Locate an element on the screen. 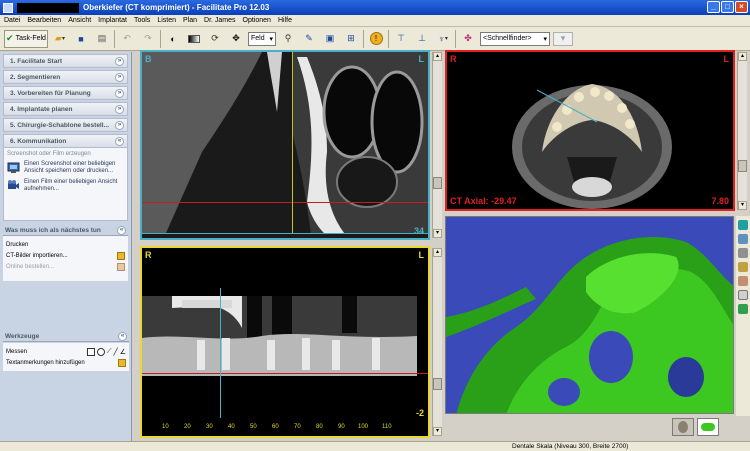 The height and width of the screenshot is (451, 750). axial-scrollbar: ▴ ▾ is located at coordinates (742, 131).